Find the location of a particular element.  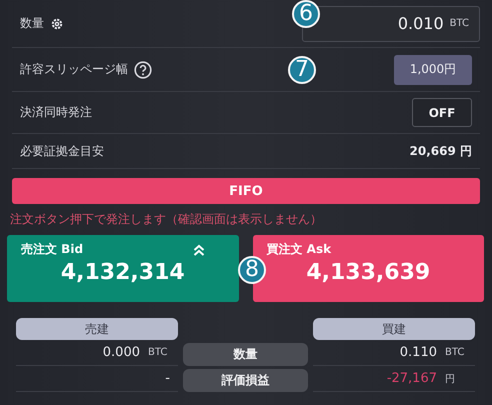

help-icon is located at coordinates (143, 69).